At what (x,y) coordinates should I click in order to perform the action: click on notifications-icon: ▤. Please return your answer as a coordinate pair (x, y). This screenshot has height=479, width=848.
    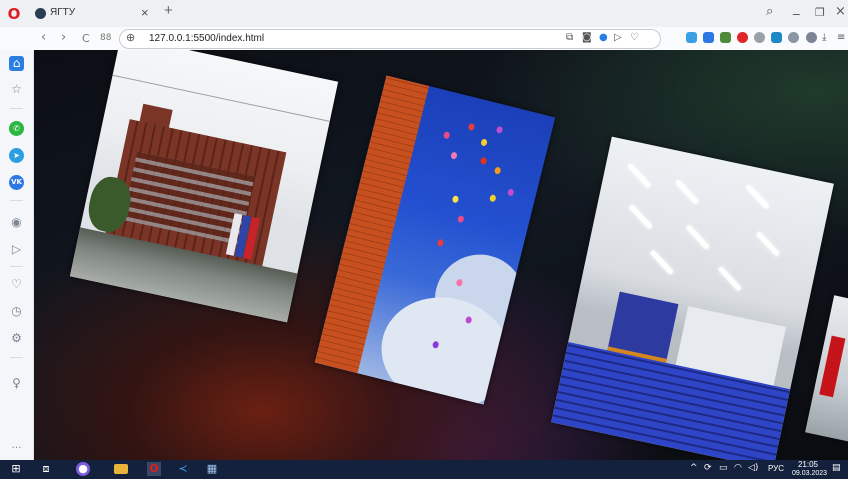
    Looking at the image, I should click on (836, 468).